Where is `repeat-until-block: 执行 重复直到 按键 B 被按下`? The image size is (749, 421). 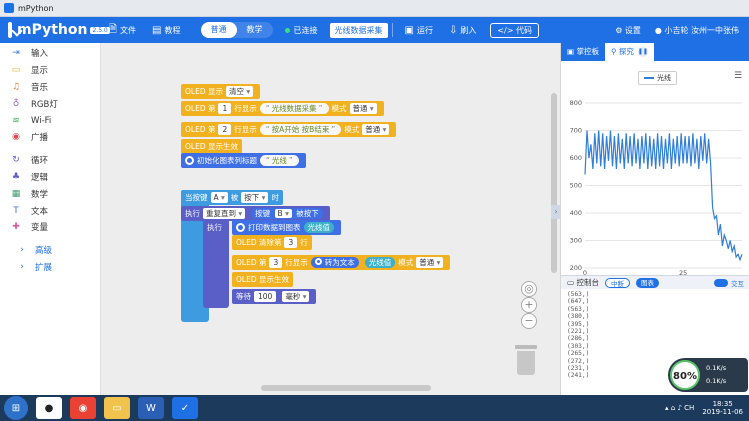 repeat-until-block: 执行 重复直到 按键 B 被按下 is located at coordinates (255, 213).